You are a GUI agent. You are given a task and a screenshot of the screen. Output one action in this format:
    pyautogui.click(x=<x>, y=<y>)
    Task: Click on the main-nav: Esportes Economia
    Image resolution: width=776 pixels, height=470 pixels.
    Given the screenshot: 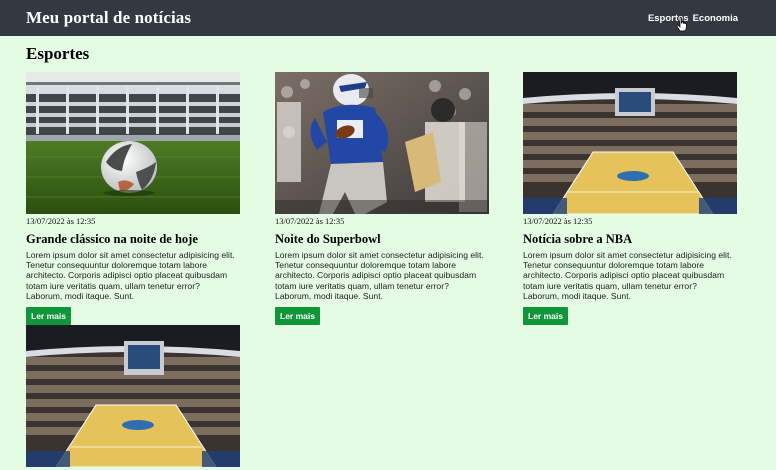 What is the action you would take?
    pyautogui.click(x=693, y=22)
    